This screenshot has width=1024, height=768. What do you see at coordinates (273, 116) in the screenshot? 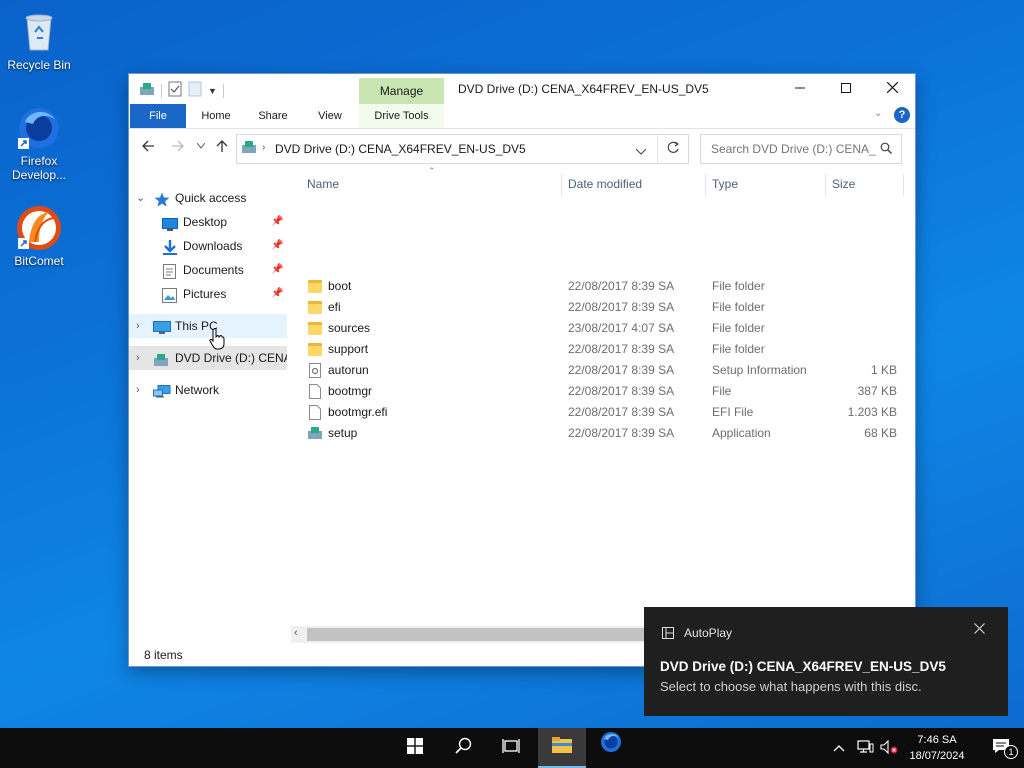
I see `tab-share: Share` at bounding box center [273, 116].